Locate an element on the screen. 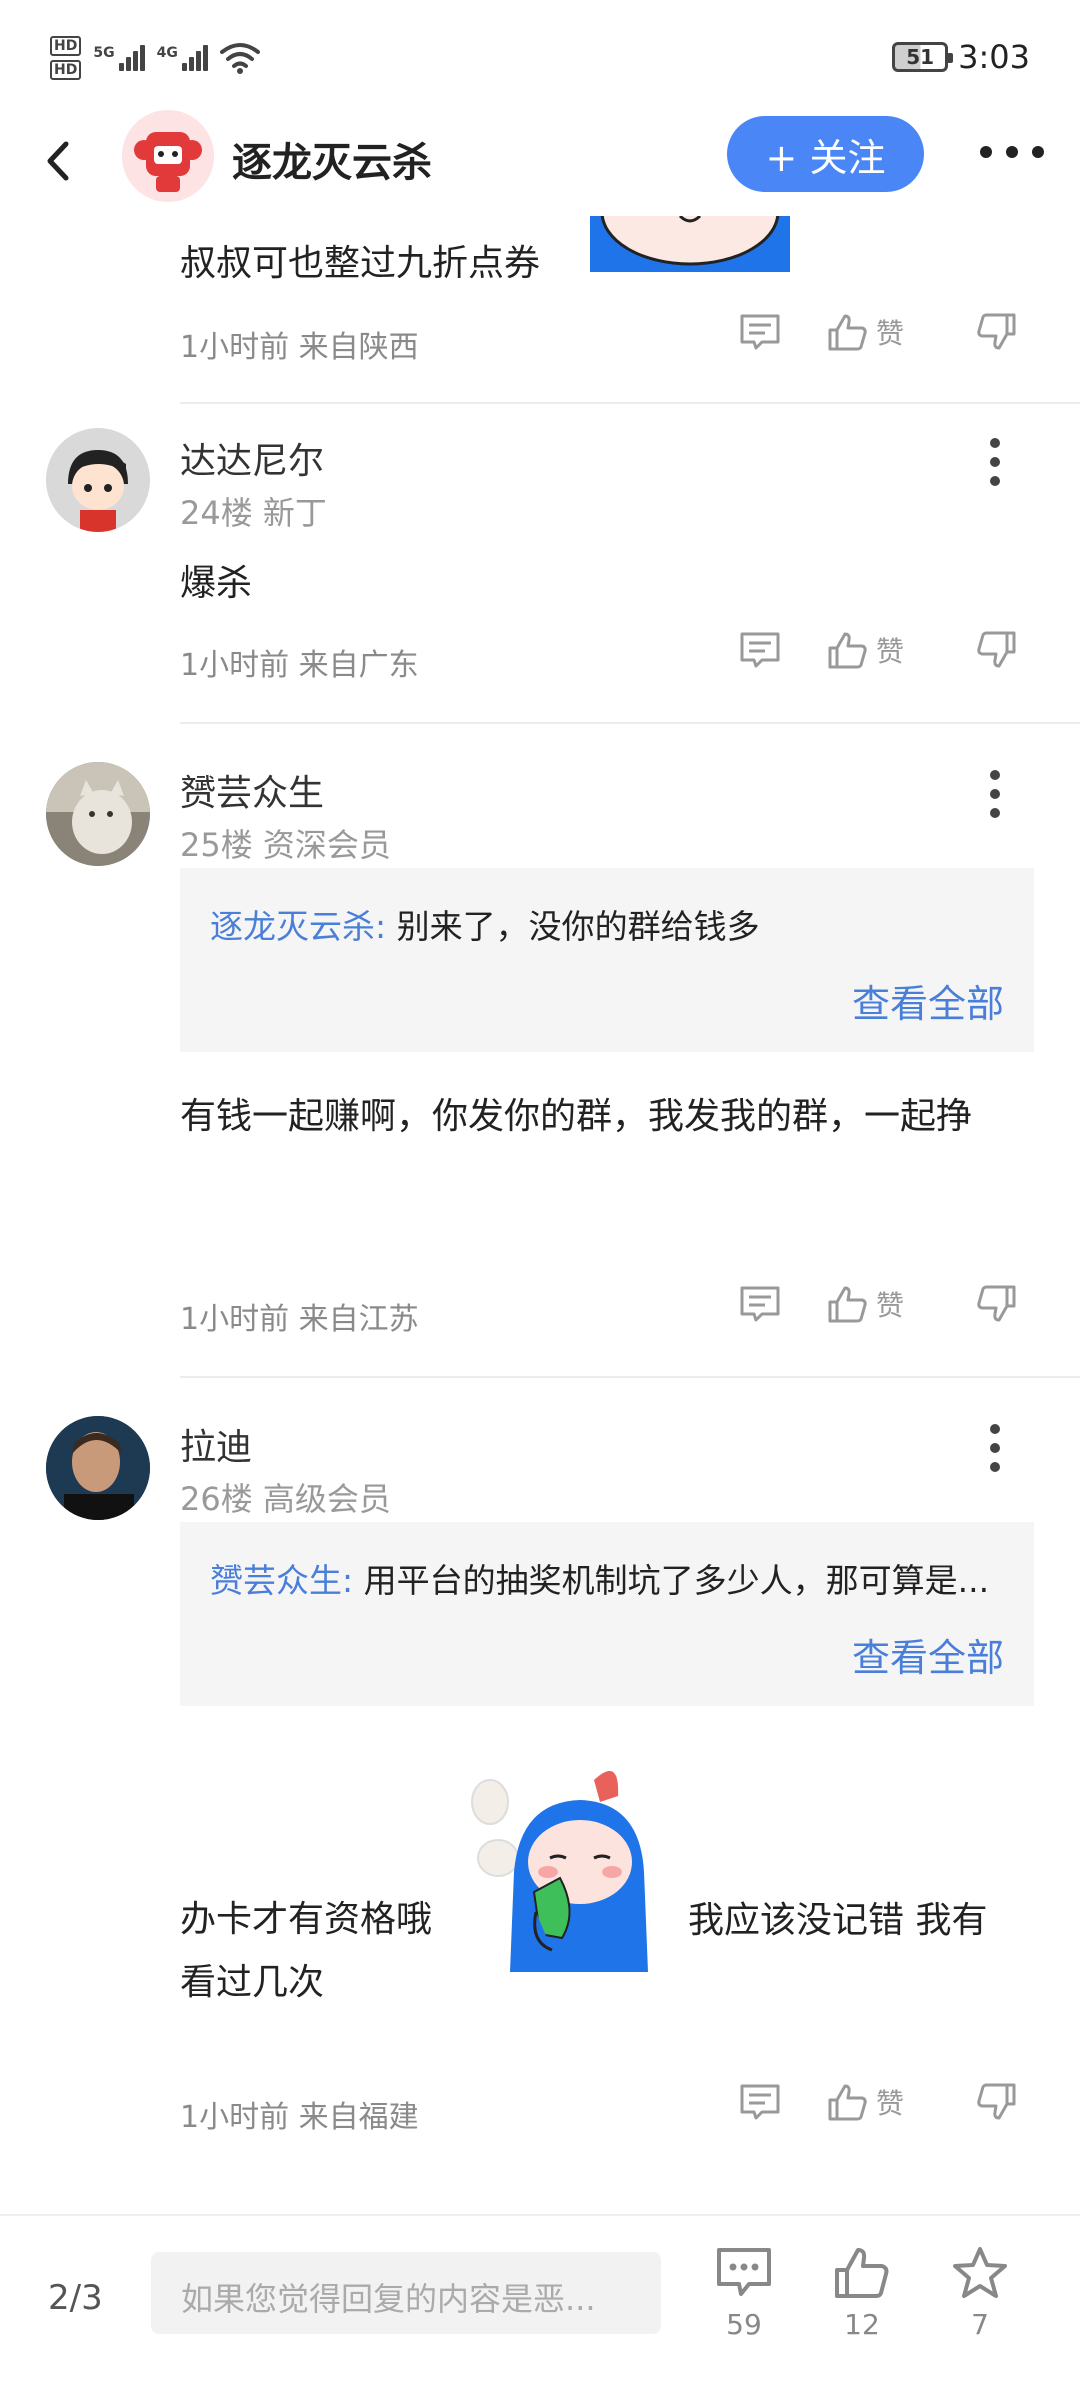 The height and width of the screenshot is (2388, 1080). comment-time-location: 1小时前 来自福建 is located at coordinates (299, 2117).